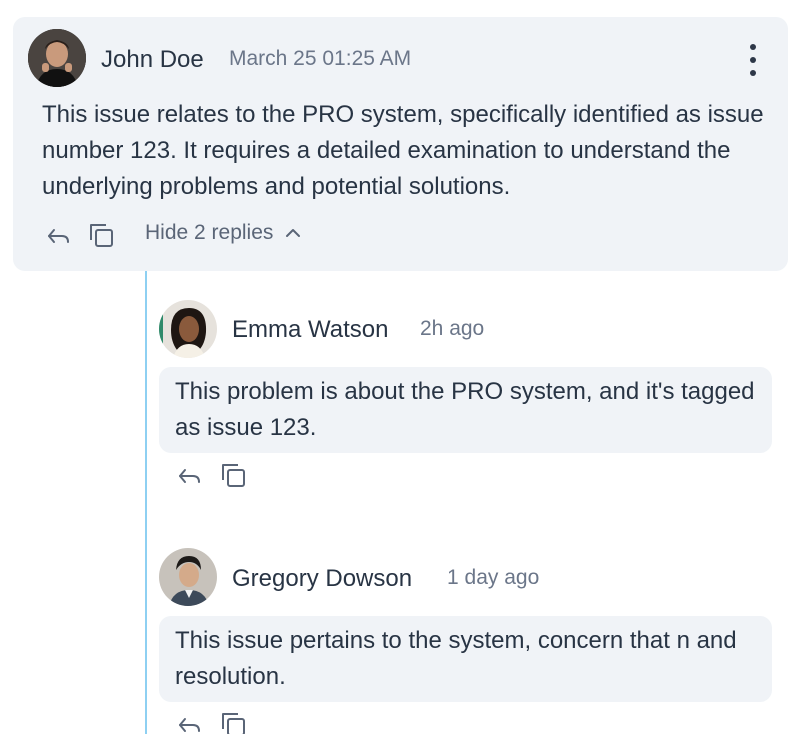  What do you see at coordinates (452, 328) in the screenshot?
I see `reply-timestamp: 2h ago` at bounding box center [452, 328].